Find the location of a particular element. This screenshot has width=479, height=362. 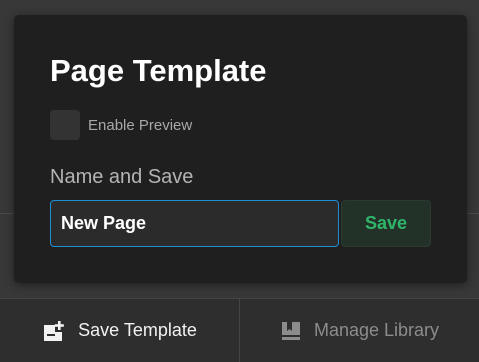

manage-library-label: Manage Library is located at coordinates (376, 330).